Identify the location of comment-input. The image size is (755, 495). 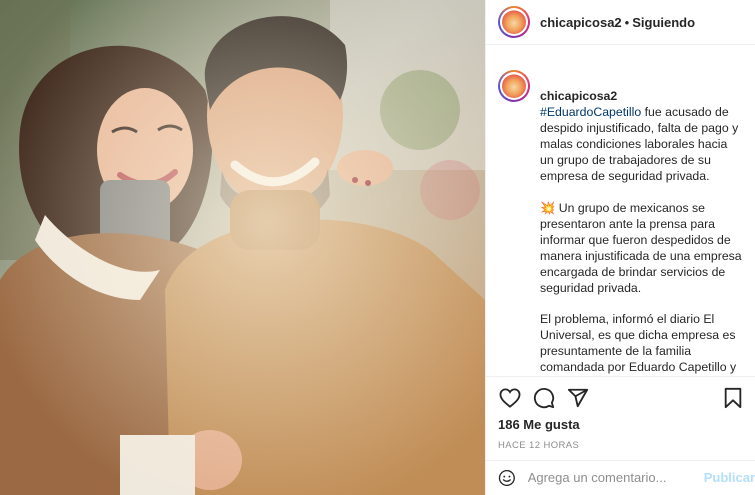
(615, 477).